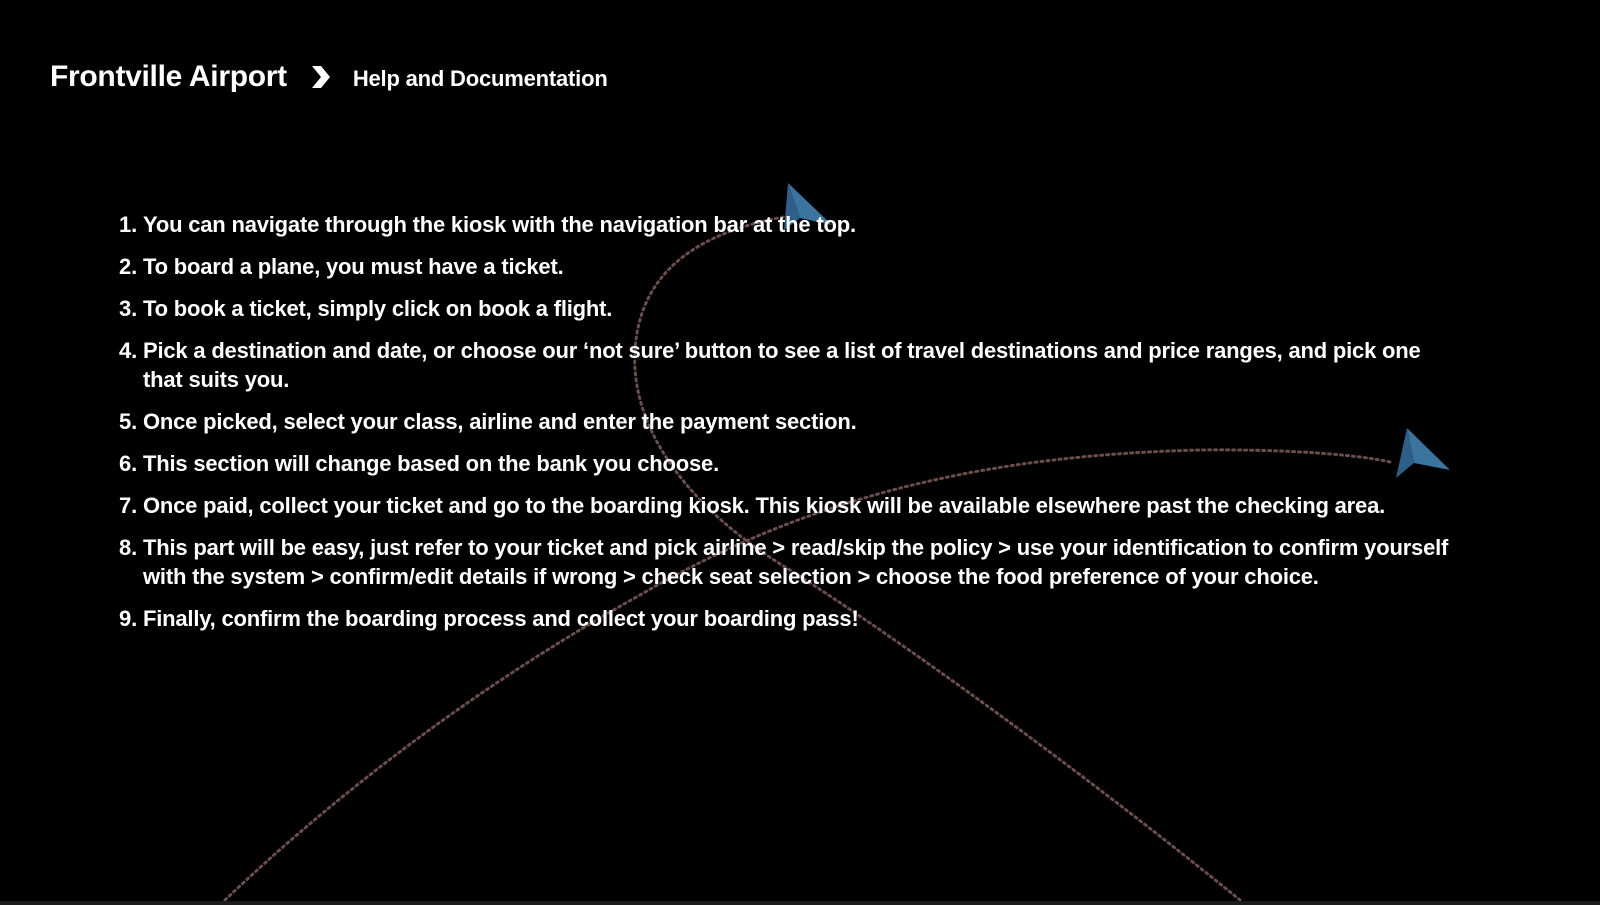 The image size is (1600, 905). Describe the element at coordinates (128, 421) in the screenshot. I see `list-item-number: 5.` at that location.